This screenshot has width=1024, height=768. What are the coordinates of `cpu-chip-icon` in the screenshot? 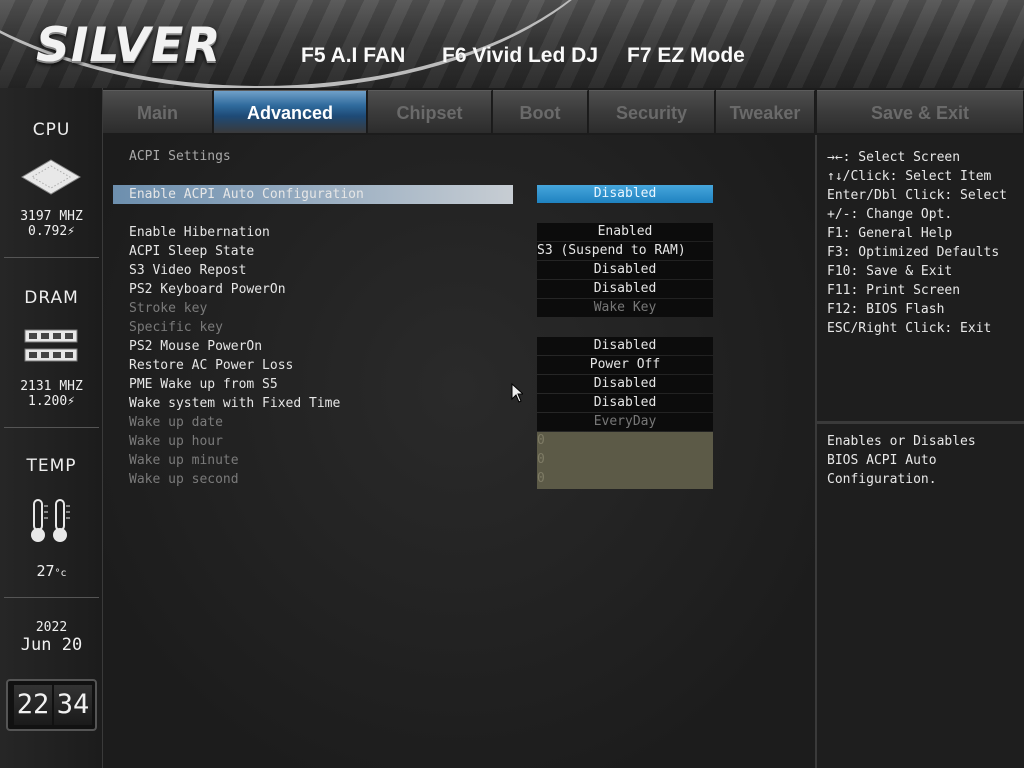 It's located at (51, 177).